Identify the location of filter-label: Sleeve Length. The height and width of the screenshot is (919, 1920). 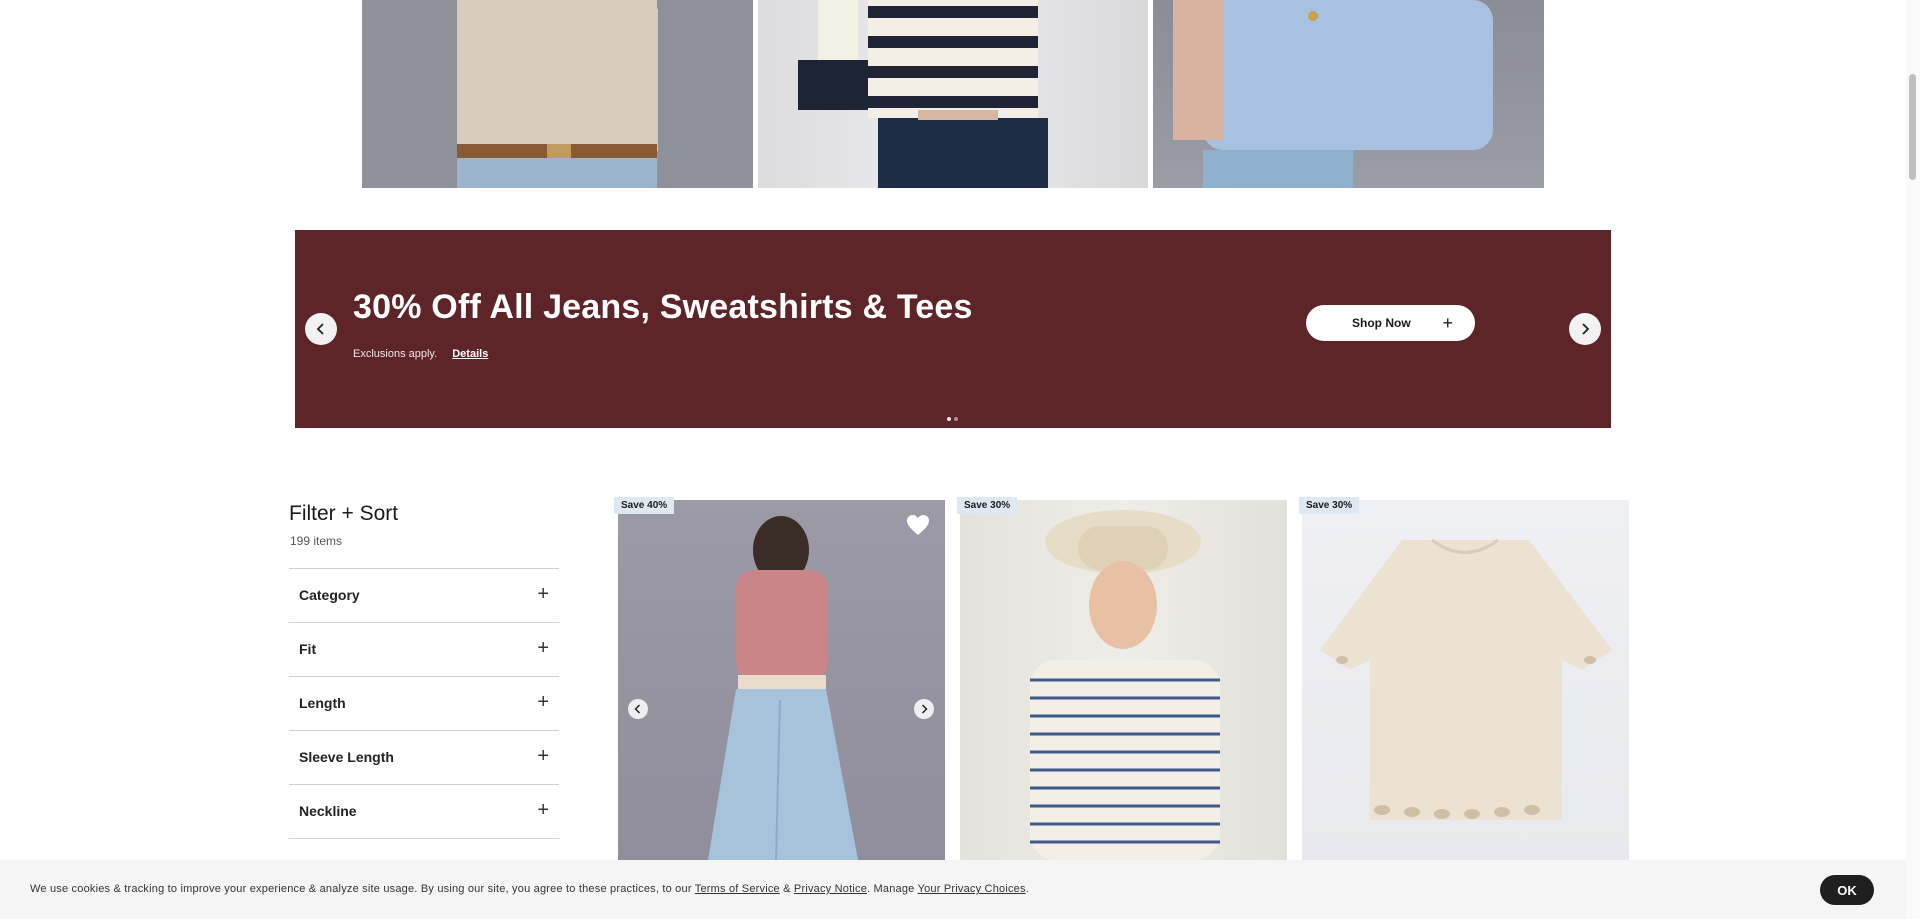
(346, 757).